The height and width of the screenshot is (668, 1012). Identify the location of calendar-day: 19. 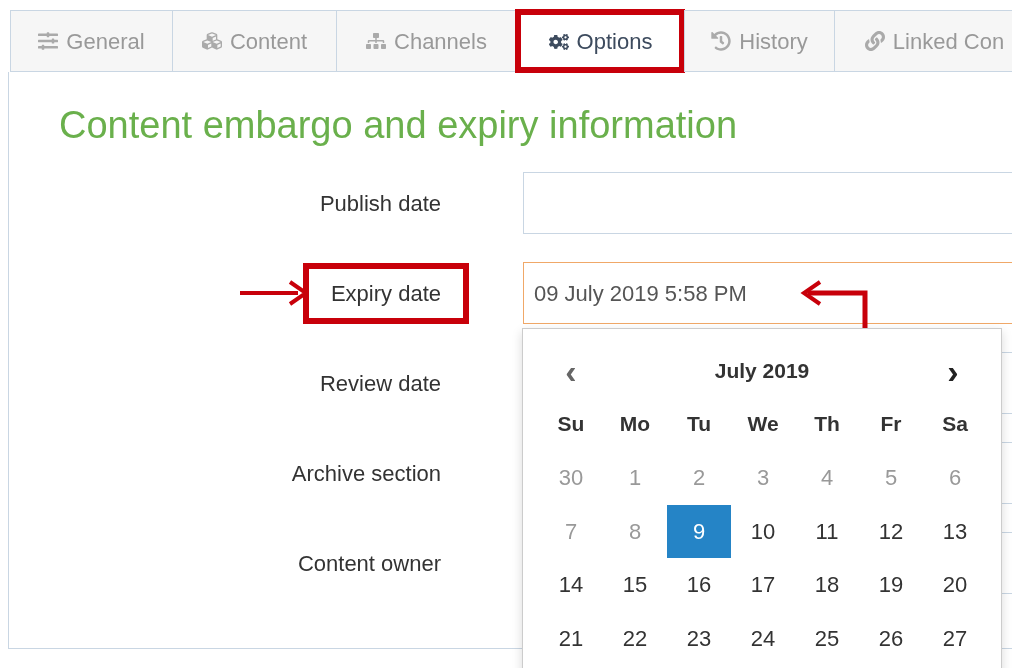
(891, 585).